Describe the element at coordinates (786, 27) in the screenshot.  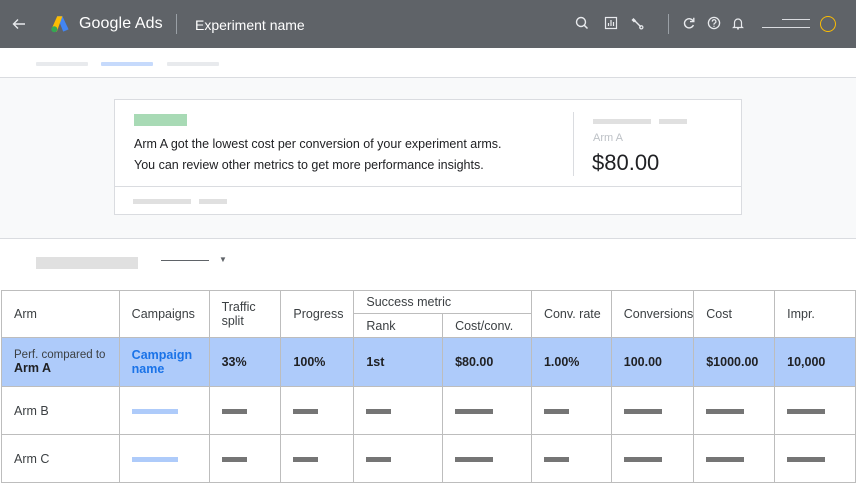
I see `account-id-placeholder` at that location.